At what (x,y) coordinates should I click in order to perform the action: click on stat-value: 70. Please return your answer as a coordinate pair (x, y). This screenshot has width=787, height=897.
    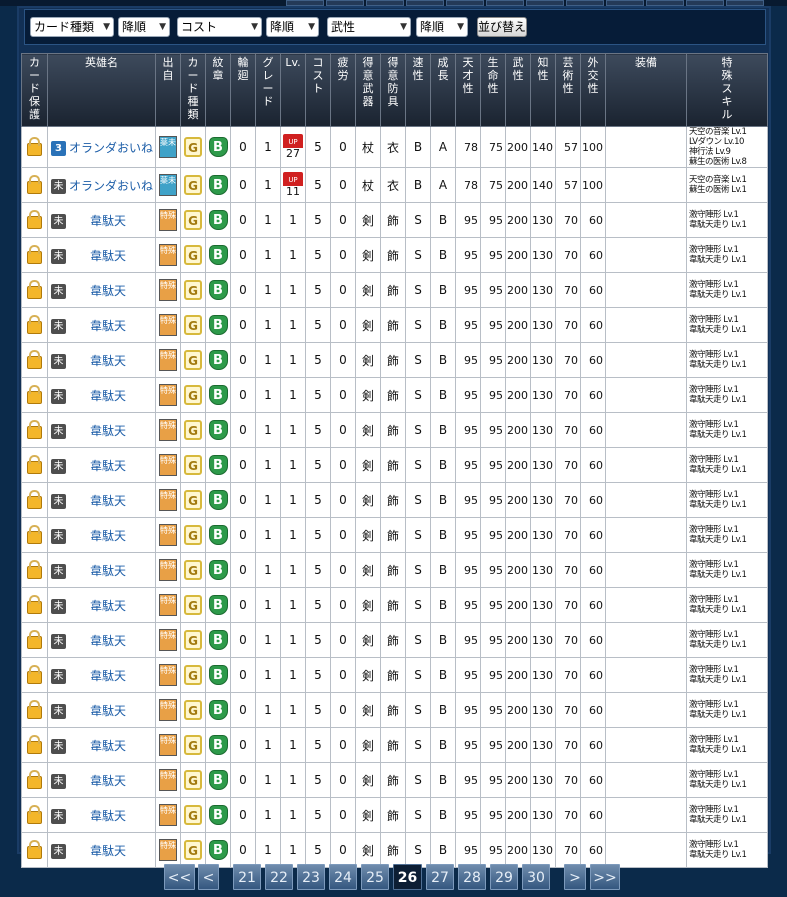
    Looking at the image, I should click on (571, 815).